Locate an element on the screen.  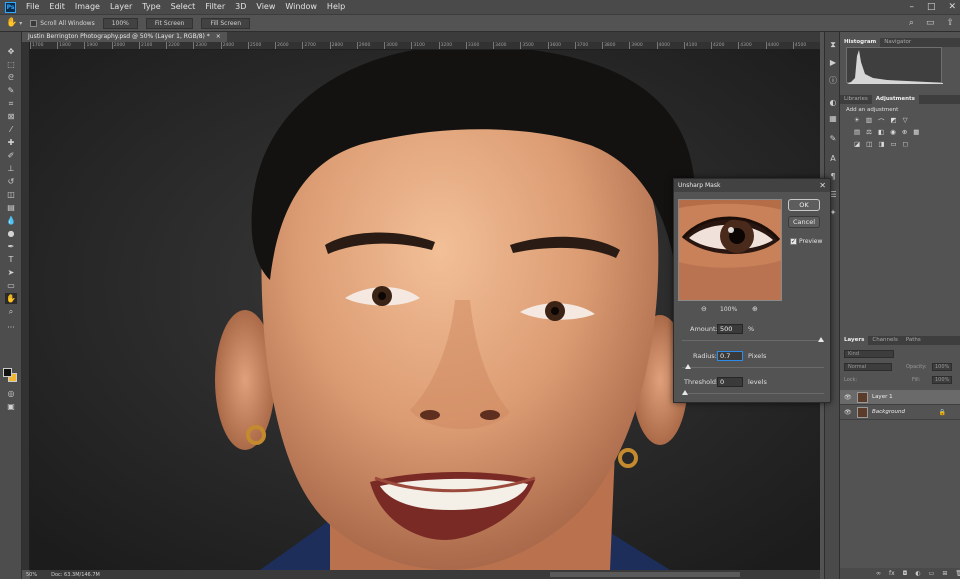
tab-paths: Paths is located at coordinates (913, 340).